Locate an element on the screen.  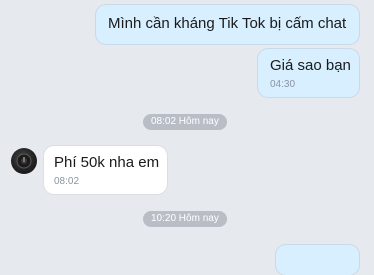
message-text: Phí 50k nha em is located at coordinates (107, 162).